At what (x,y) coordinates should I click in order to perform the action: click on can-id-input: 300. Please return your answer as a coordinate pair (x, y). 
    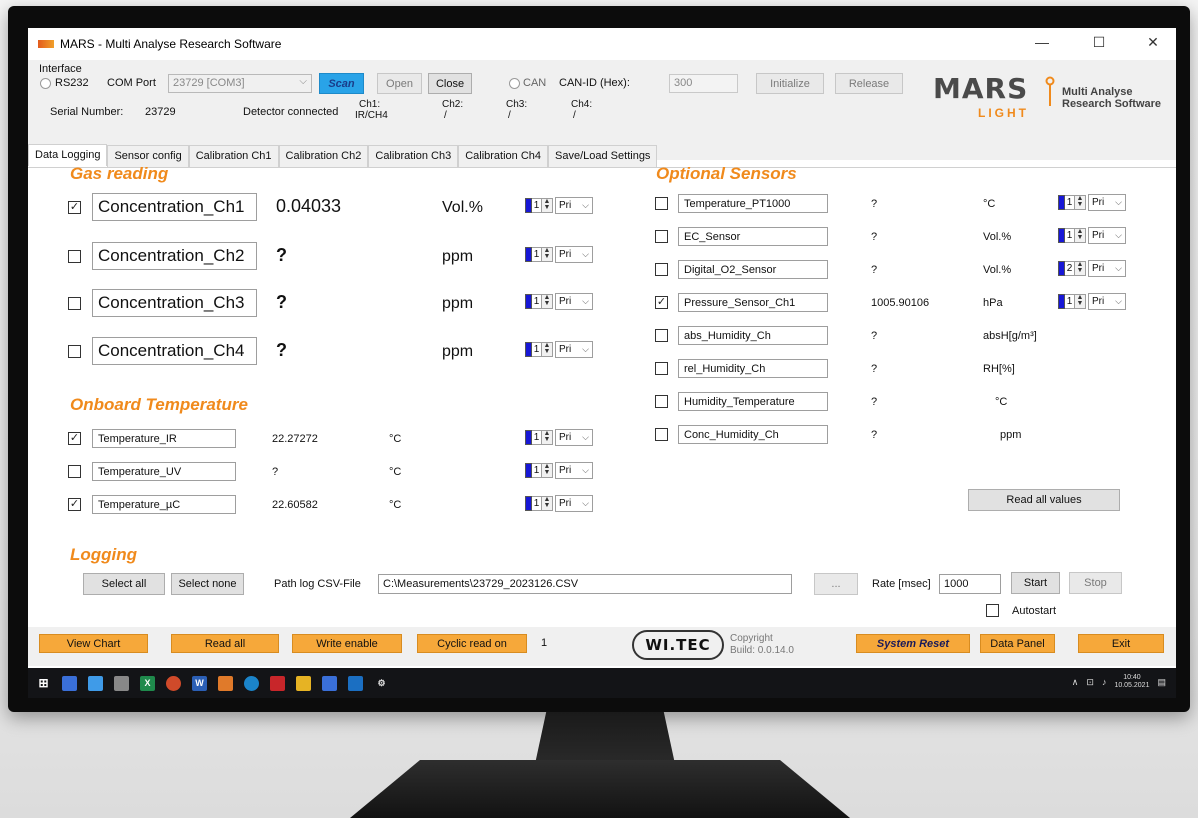
    Looking at the image, I should click on (703, 83).